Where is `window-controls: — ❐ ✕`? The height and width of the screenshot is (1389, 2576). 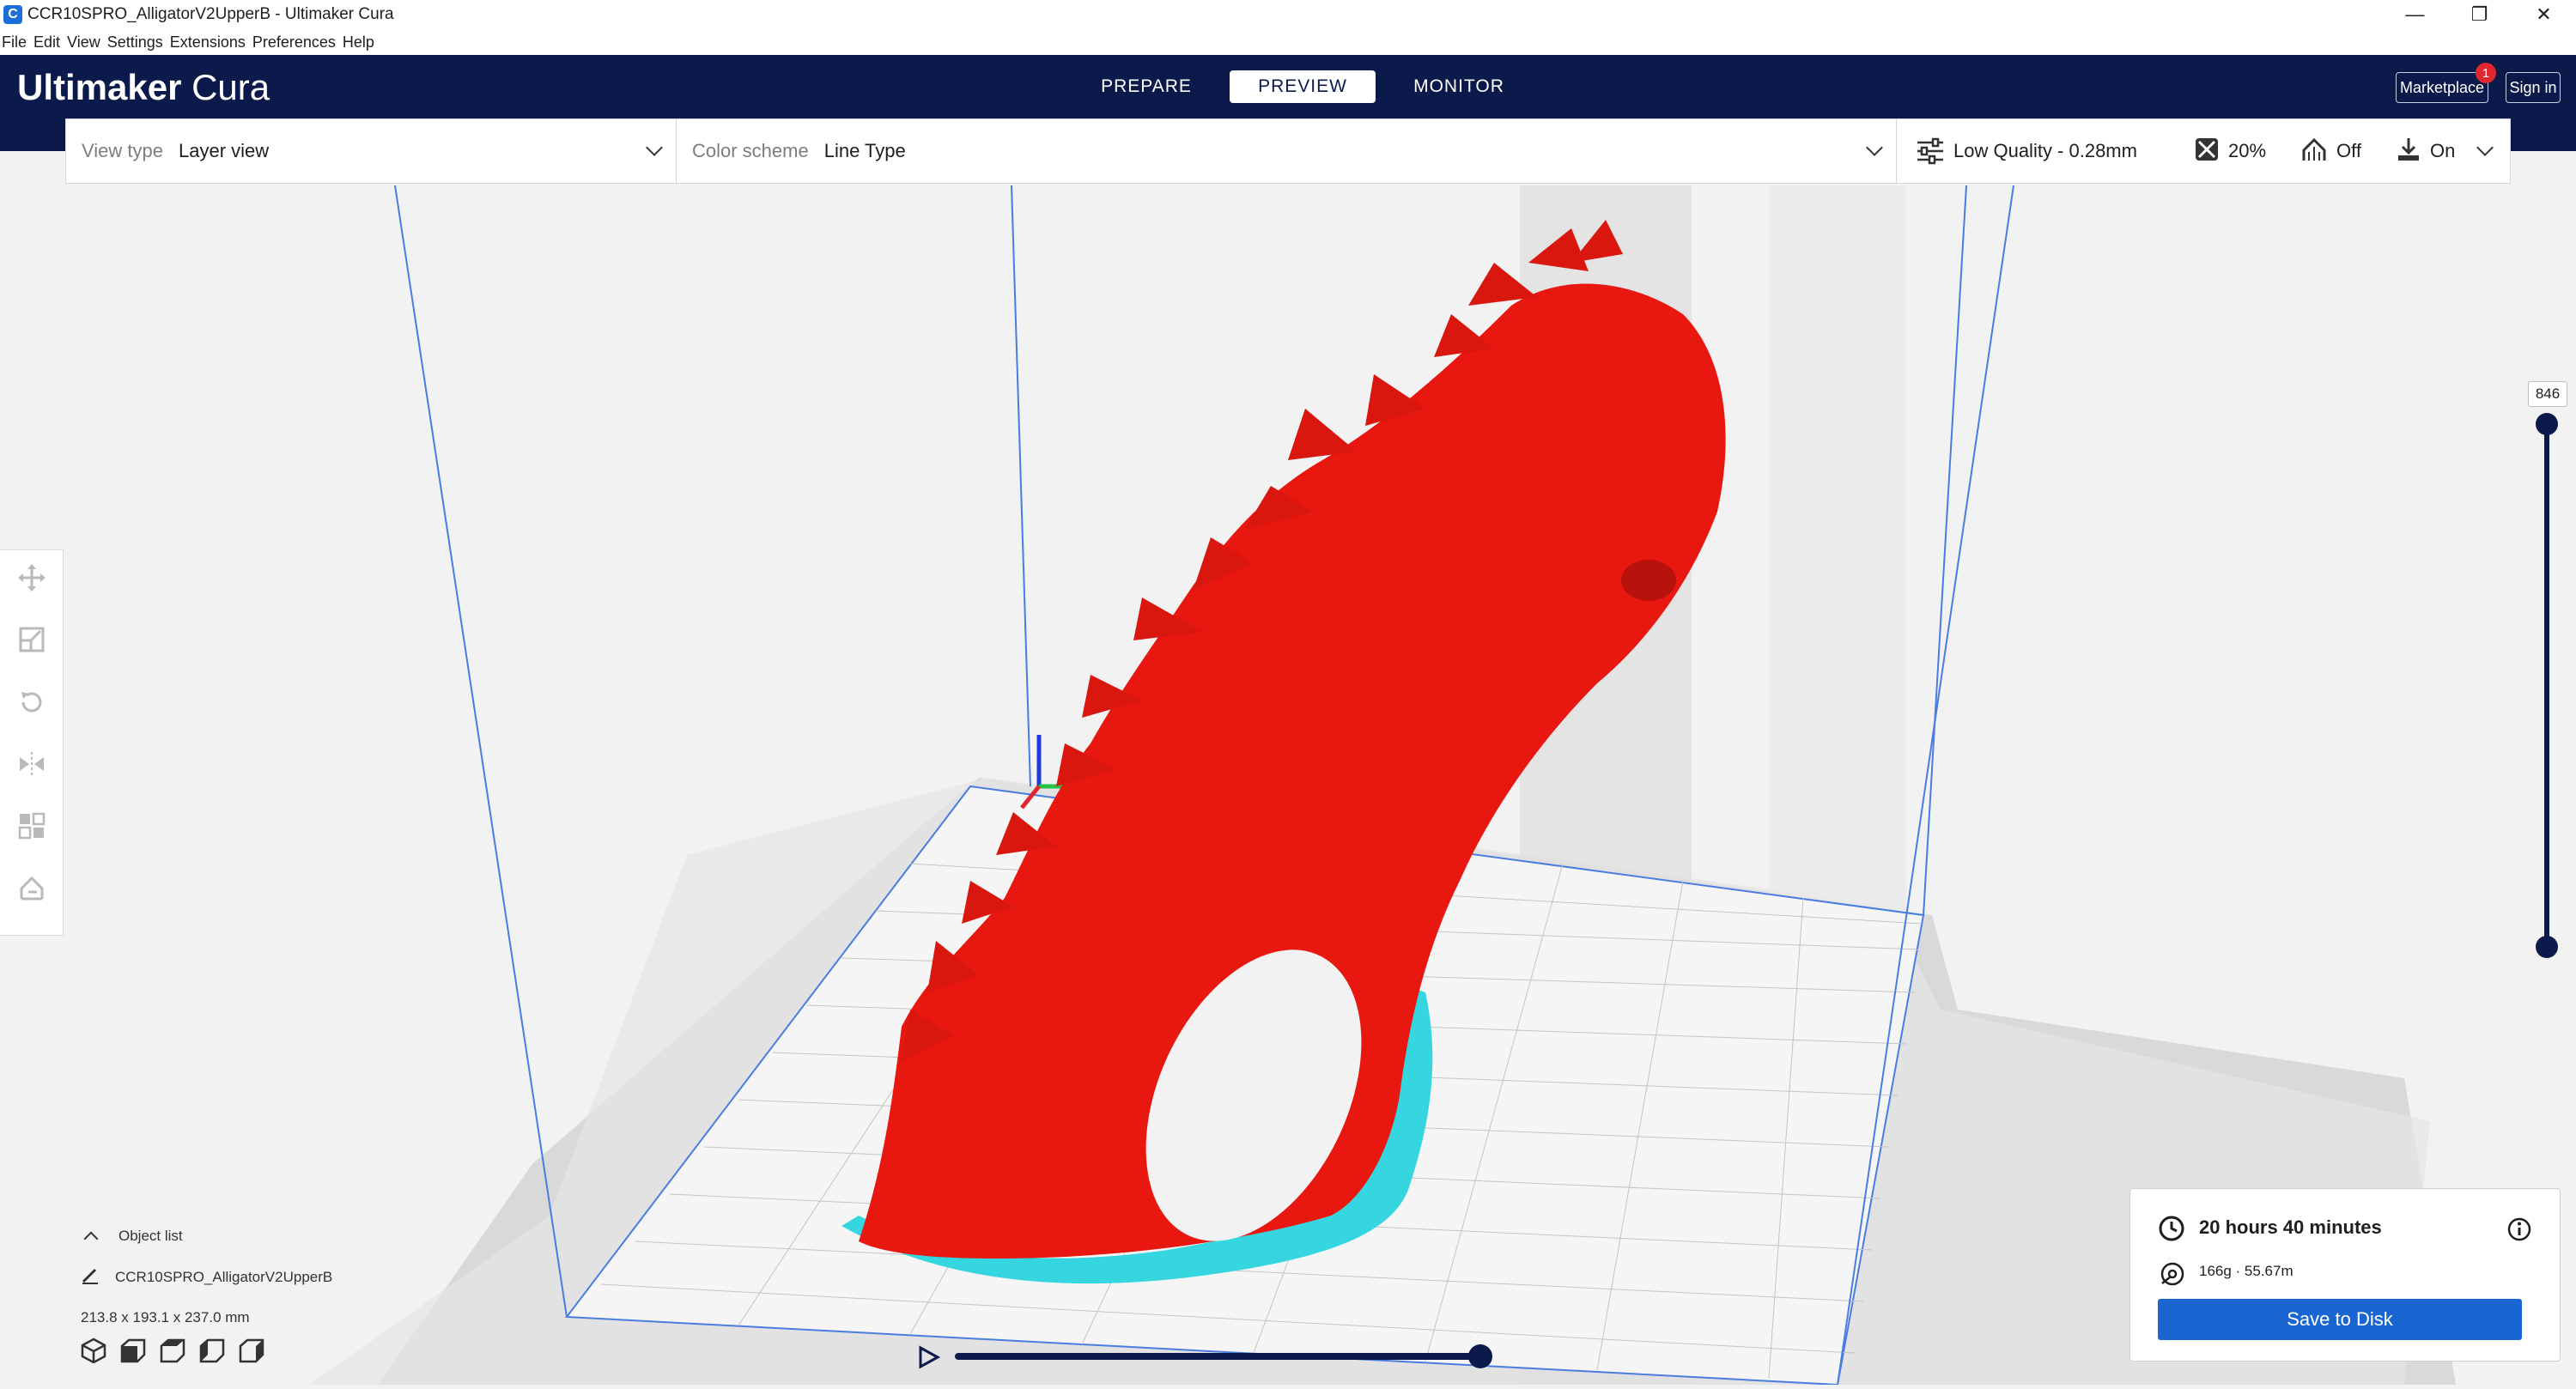
window-controls: — ❐ ✕ is located at coordinates (2479, 14).